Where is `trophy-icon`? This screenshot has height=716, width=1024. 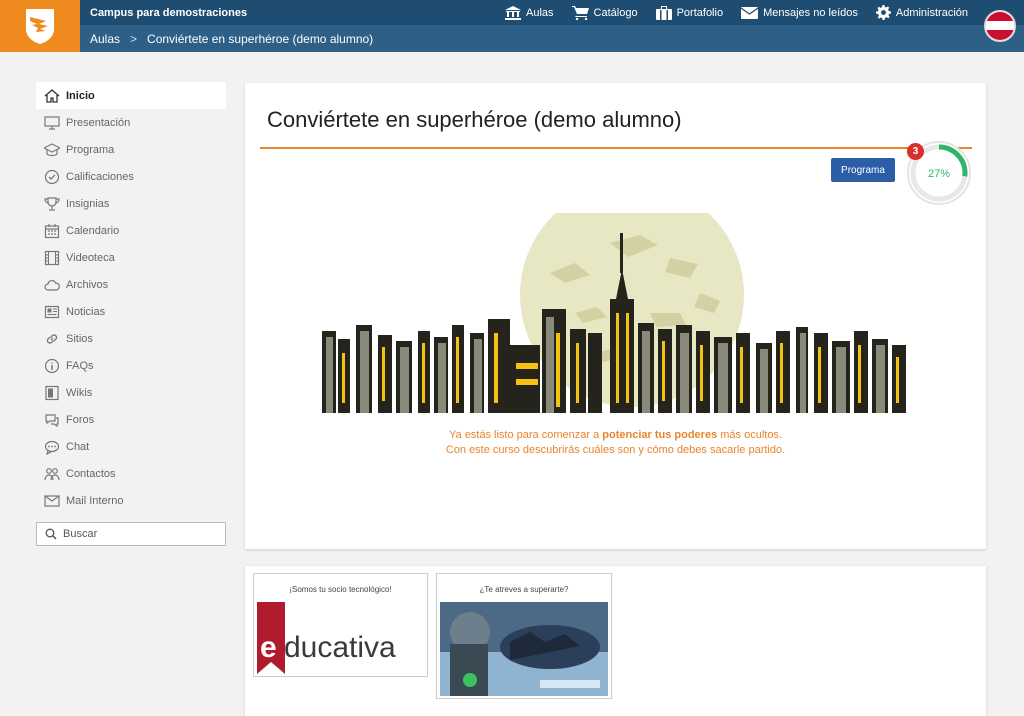
trophy-icon is located at coordinates (52, 203).